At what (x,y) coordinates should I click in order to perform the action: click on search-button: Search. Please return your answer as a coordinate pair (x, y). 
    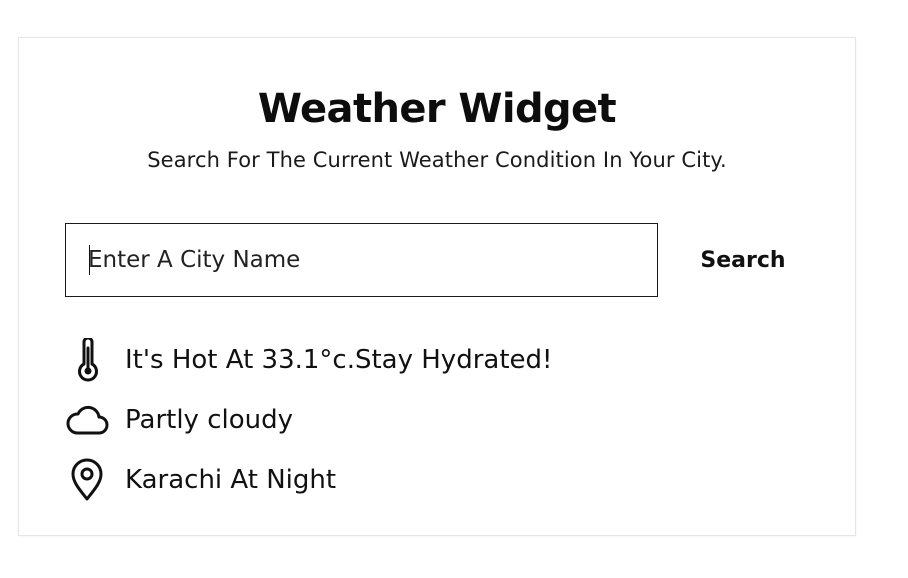
    Looking at the image, I should click on (743, 260).